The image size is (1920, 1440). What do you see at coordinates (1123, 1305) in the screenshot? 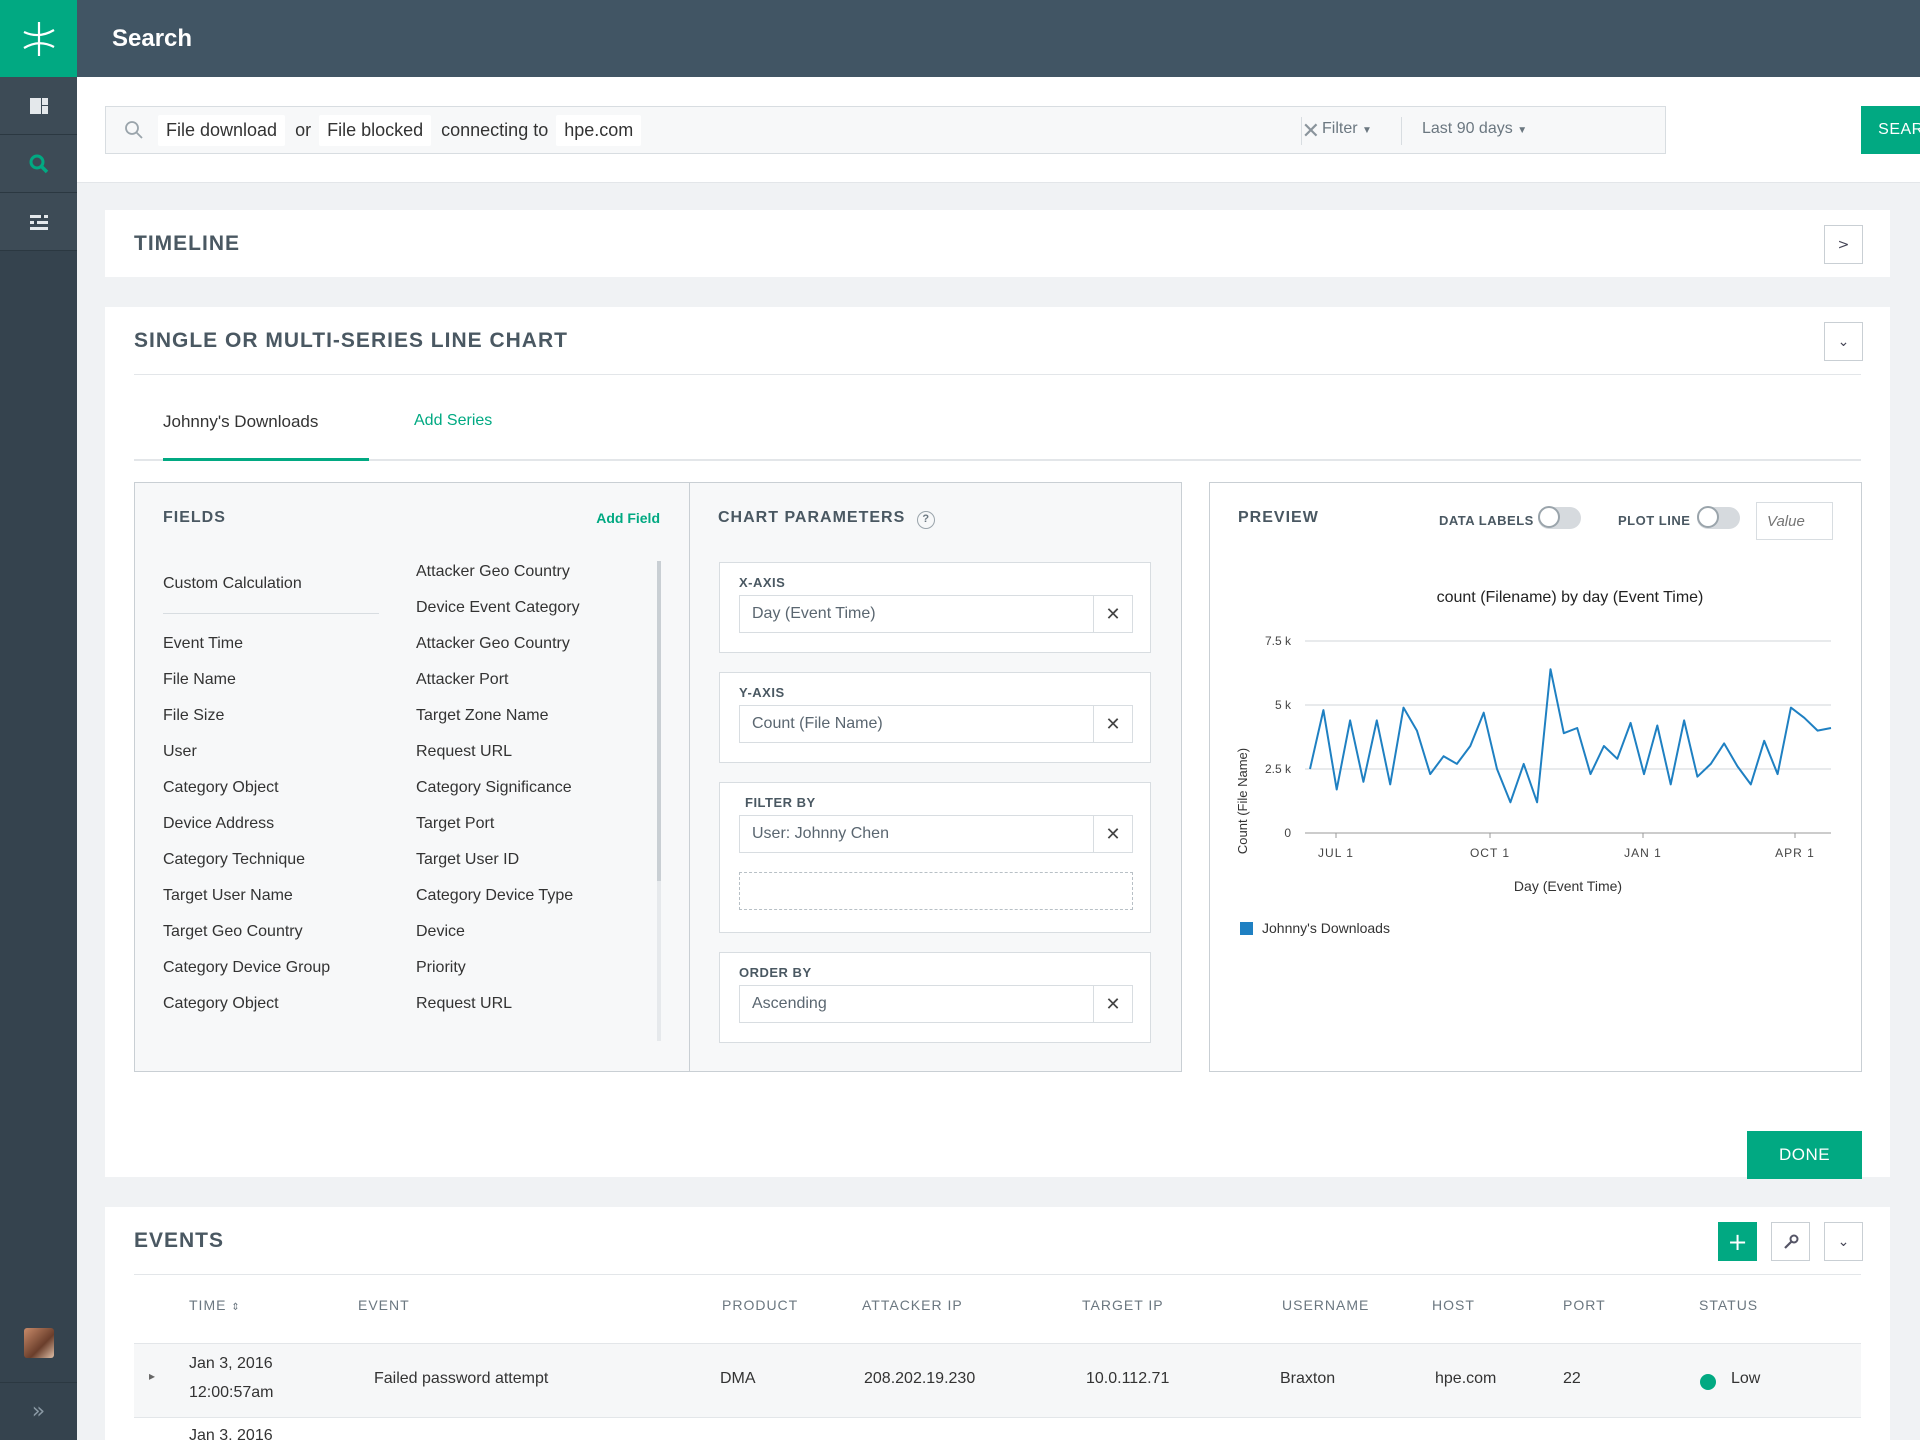
I see `column-header-target-ip: TARGET IP` at bounding box center [1123, 1305].